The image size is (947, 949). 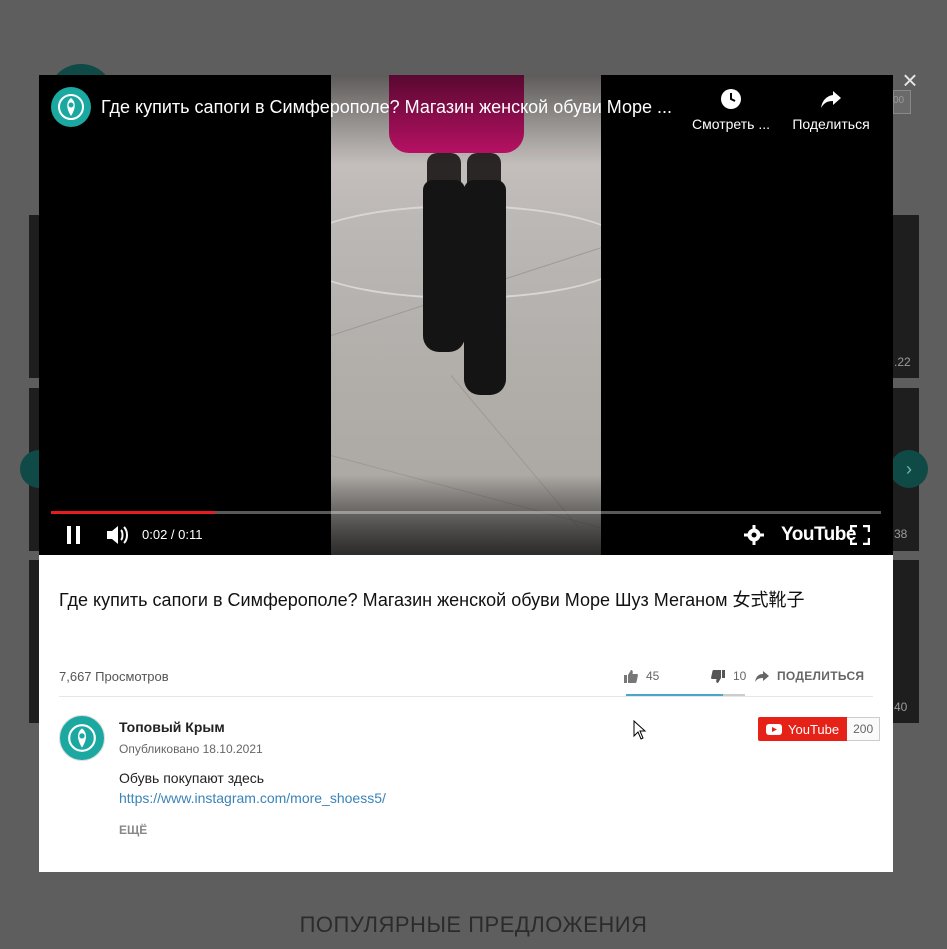 What do you see at coordinates (466, 696) in the screenshot?
I see `divider` at bounding box center [466, 696].